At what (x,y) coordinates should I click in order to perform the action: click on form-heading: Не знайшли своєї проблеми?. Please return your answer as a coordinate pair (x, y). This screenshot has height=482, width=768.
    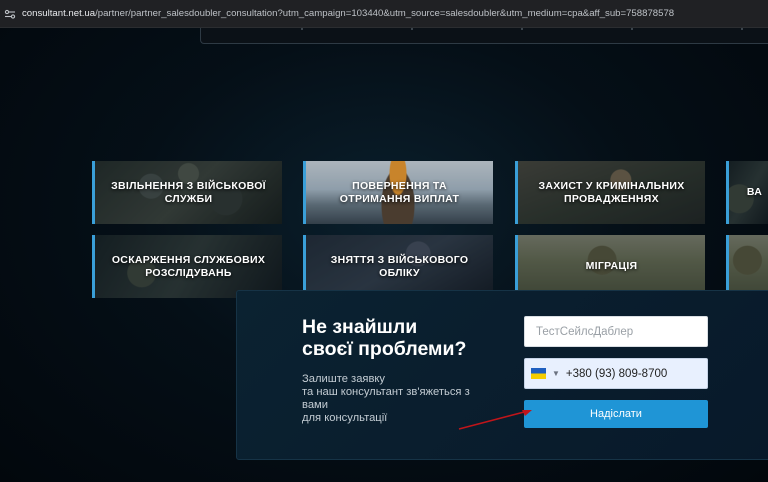
    Looking at the image, I should click on (402, 338).